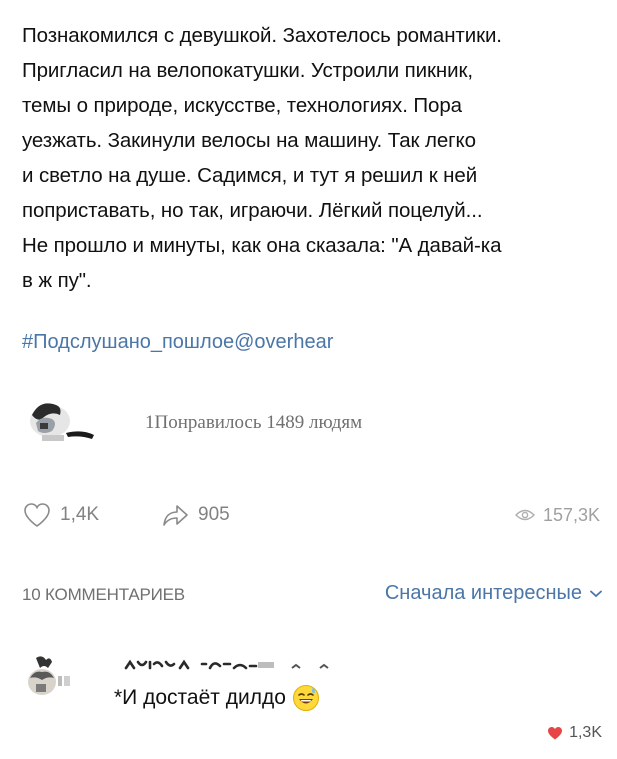  What do you see at coordinates (177, 342) in the screenshot?
I see `hashtag-link: #Подслушано_пошлое@overhear` at bounding box center [177, 342].